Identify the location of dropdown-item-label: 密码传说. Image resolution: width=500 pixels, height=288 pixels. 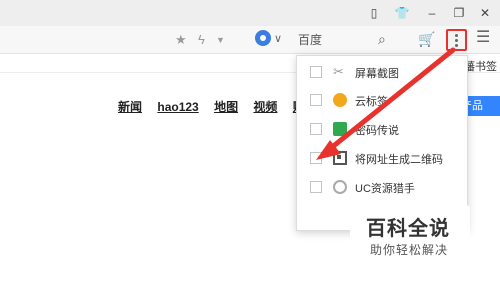
(377, 131).